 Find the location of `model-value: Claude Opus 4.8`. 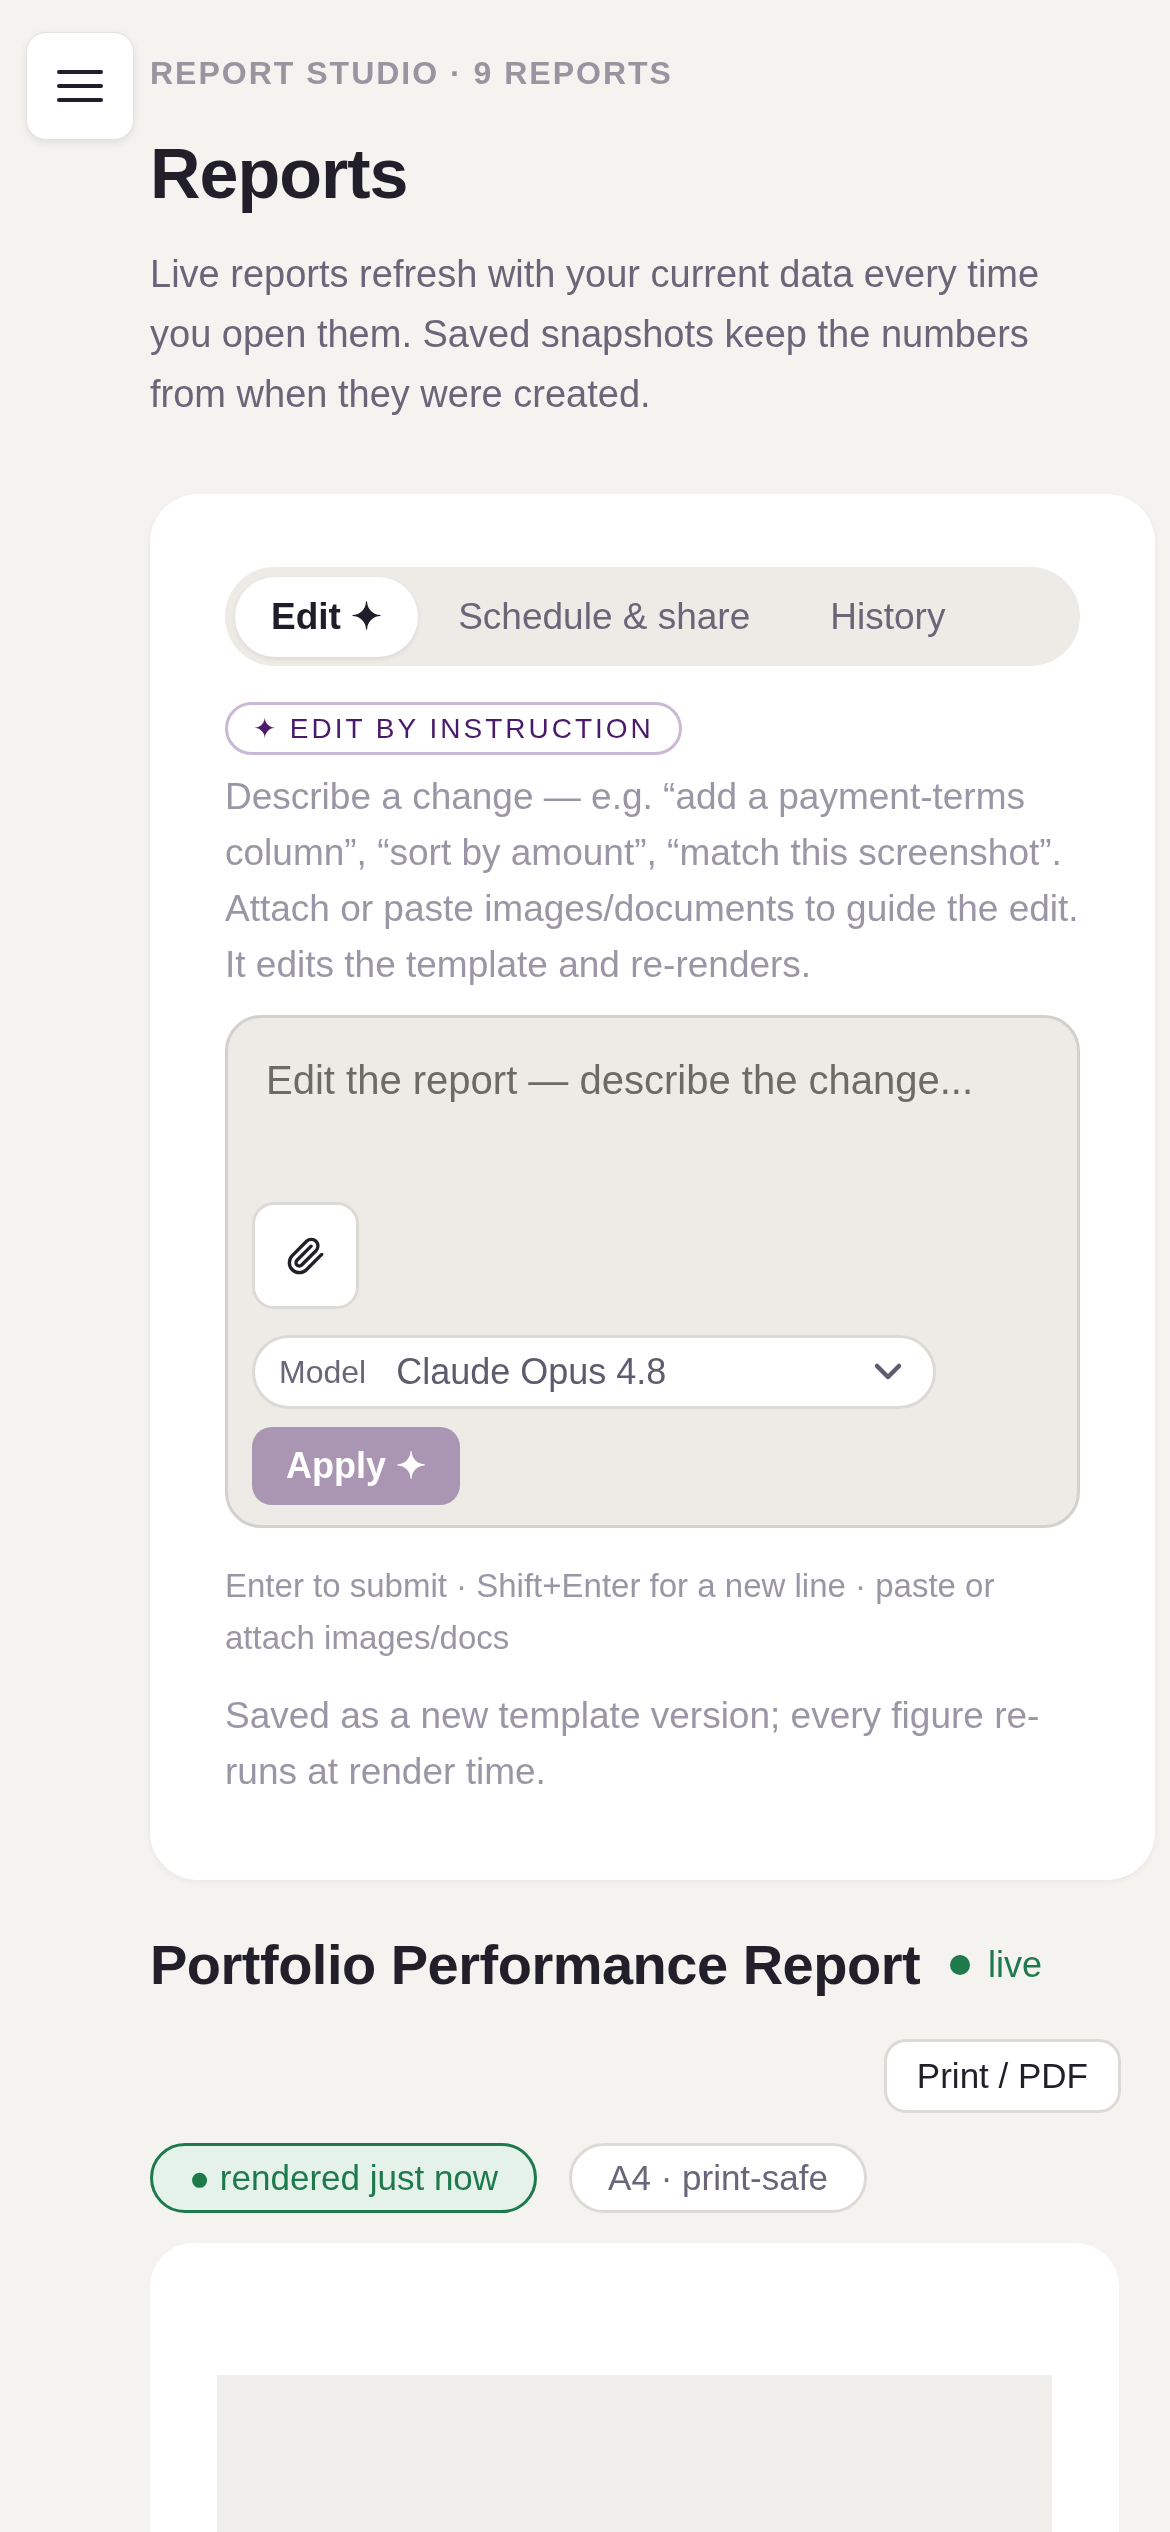

model-value: Claude Opus 4.8 is located at coordinates (532, 1372).